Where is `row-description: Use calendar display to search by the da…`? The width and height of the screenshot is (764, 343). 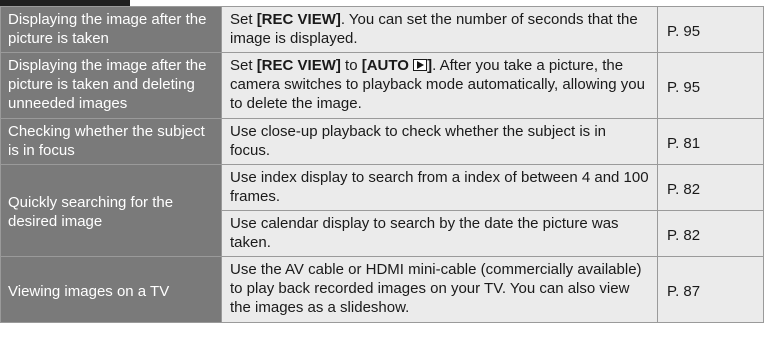
row-description: Use calendar display to search by the da… is located at coordinates (439, 233).